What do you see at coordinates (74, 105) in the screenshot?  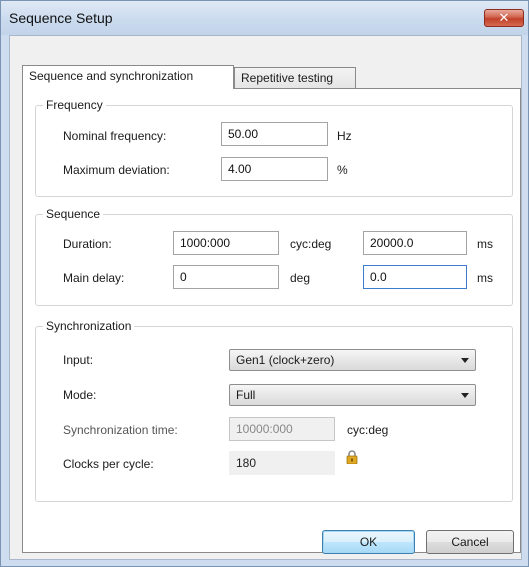 I see `frequency-group-title: Frequency` at bounding box center [74, 105].